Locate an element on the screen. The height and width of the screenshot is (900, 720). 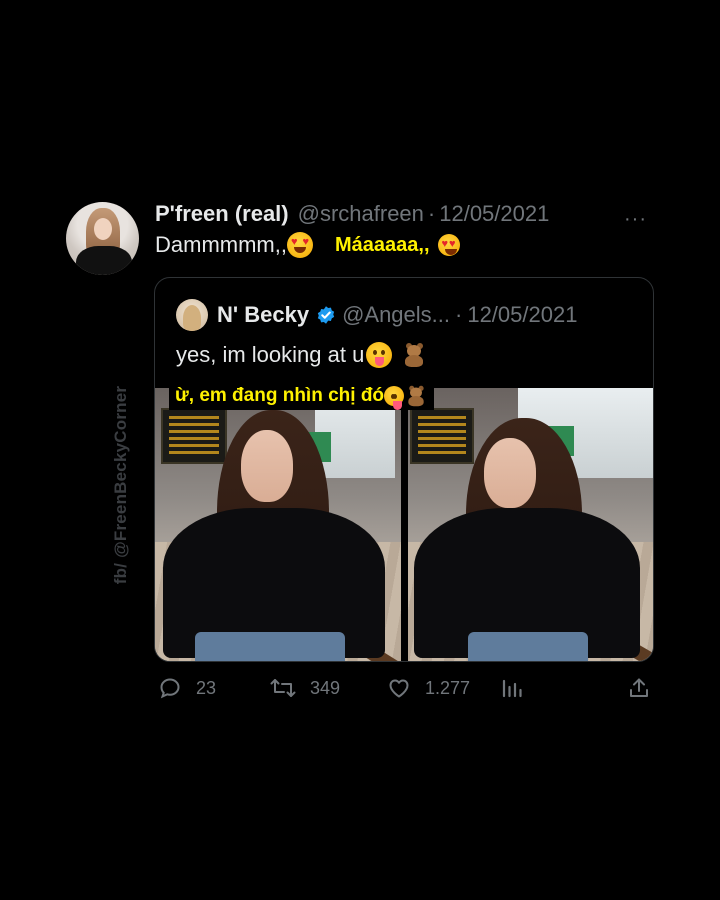
quoted-author-avatar is located at coordinates (192, 315).